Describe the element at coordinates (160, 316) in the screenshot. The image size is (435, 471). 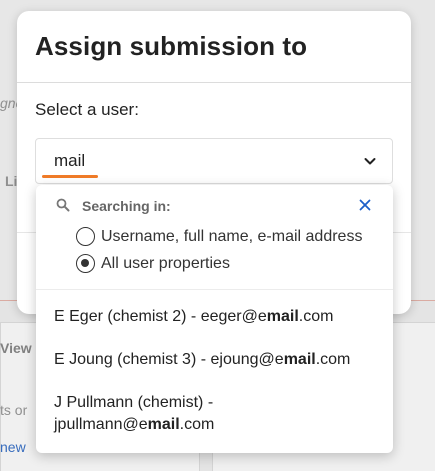
I see `user-result-text: E Eger (chemist 2) - eeger@e` at that location.